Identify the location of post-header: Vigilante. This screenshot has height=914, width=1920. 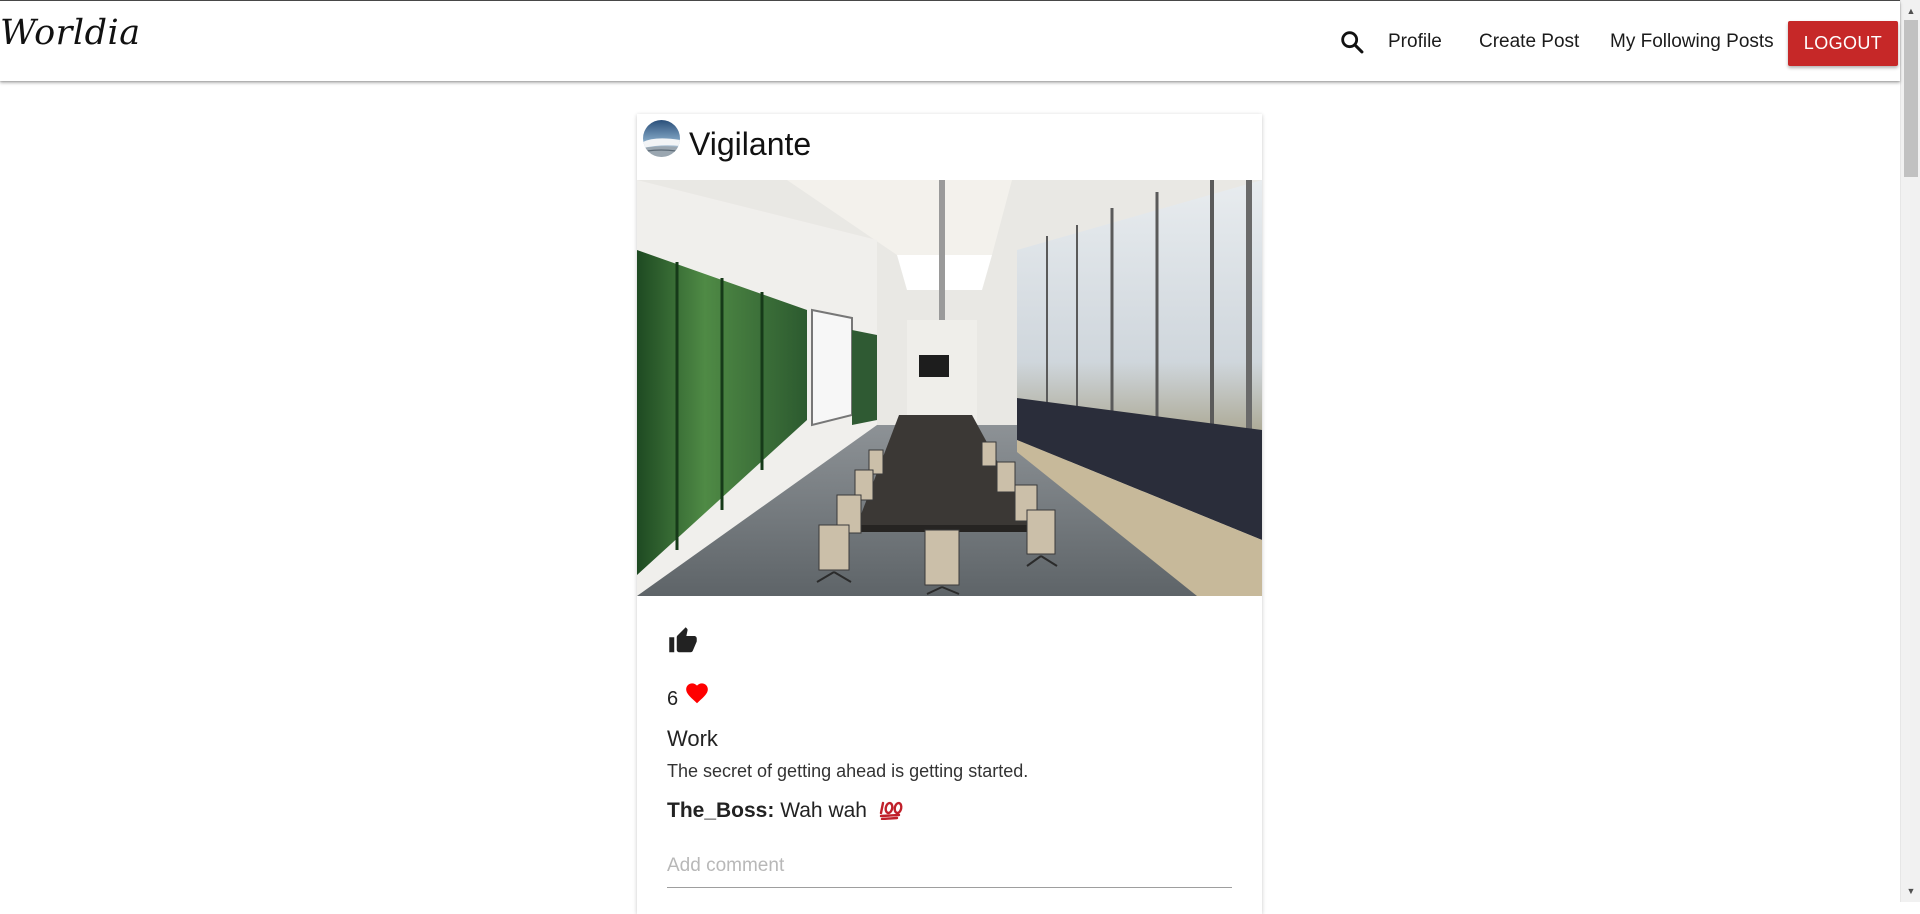
(949, 147).